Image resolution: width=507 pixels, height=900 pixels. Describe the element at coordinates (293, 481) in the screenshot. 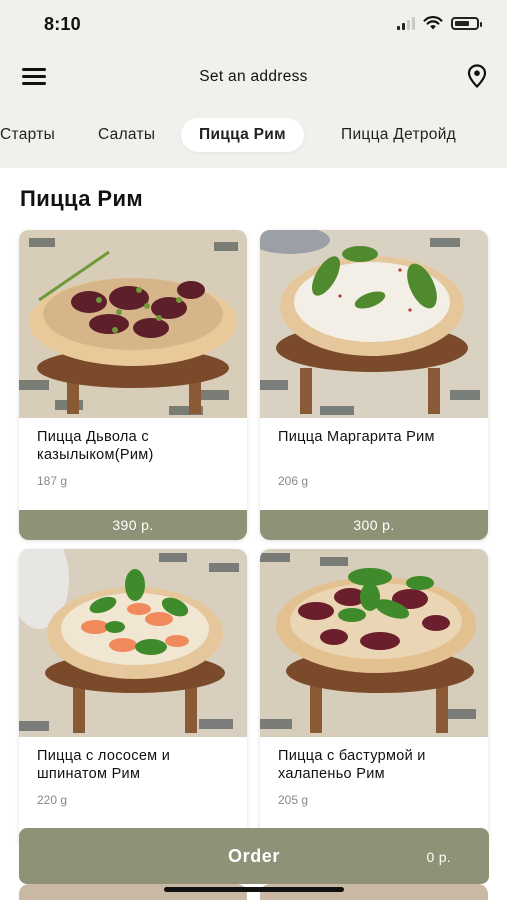

I see `product-weight: 206 g` at that location.